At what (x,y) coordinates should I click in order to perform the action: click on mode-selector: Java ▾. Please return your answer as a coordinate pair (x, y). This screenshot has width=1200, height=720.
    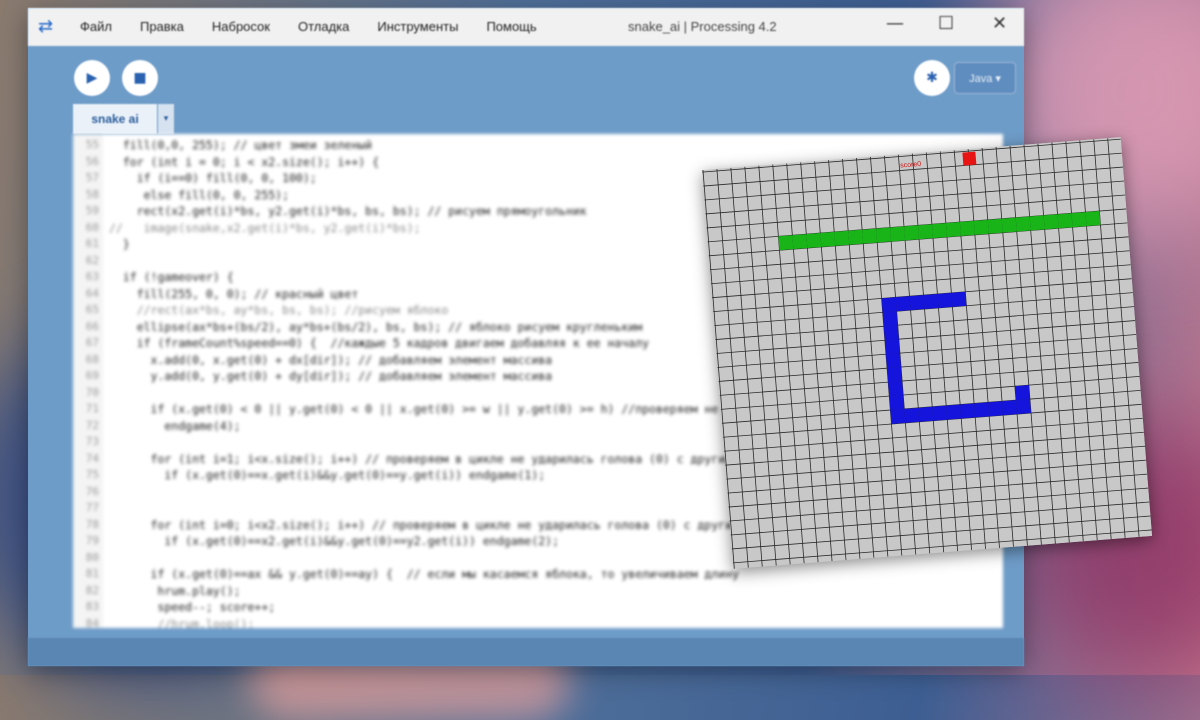
    Looking at the image, I should click on (985, 78).